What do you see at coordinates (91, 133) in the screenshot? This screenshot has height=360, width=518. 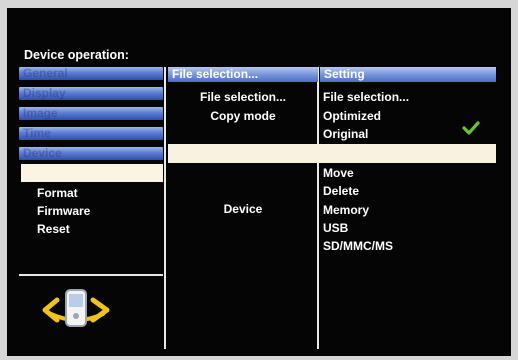 I see `tab-time: Time` at bounding box center [91, 133].